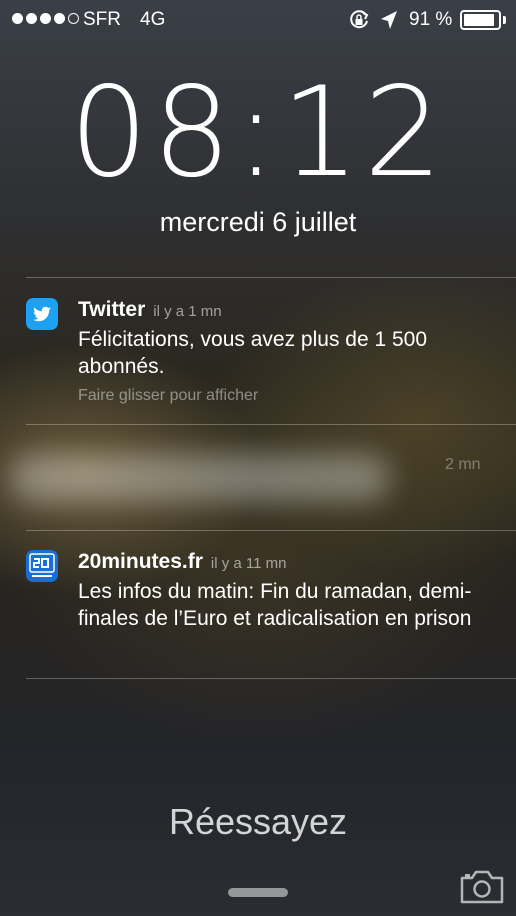 Image resolution: width=516 pixels, height=916 pixels. Describe the element at coordinates (42, 566) in the screenshot. I see `20minutes-icon` at that location.